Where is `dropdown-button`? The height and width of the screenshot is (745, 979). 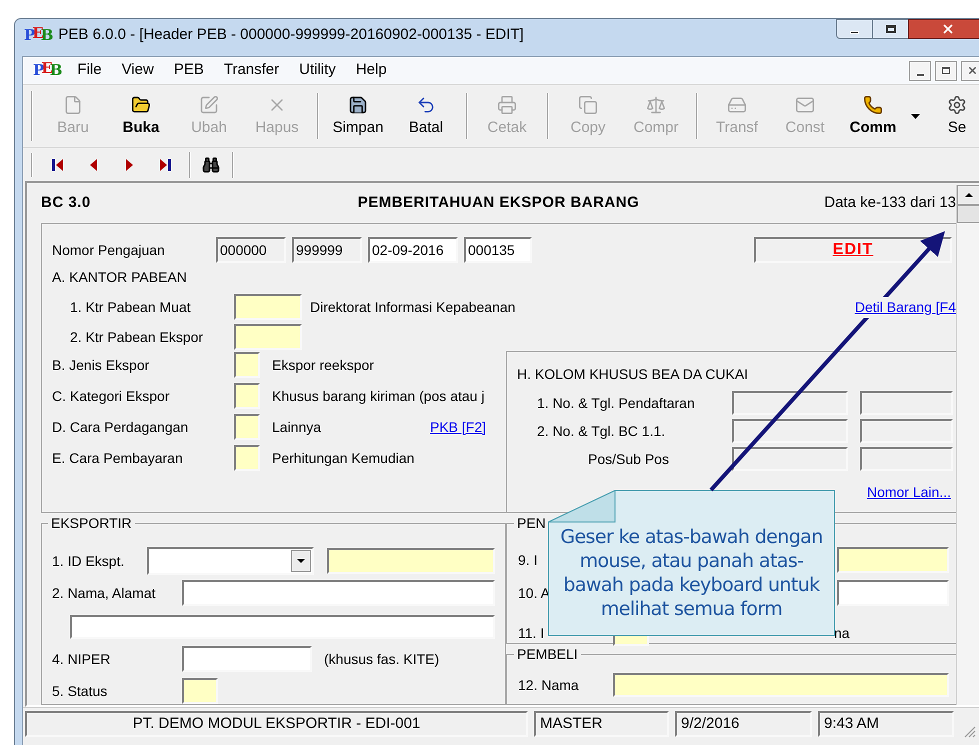
dropdown-button is located at coordinates (301, 561).